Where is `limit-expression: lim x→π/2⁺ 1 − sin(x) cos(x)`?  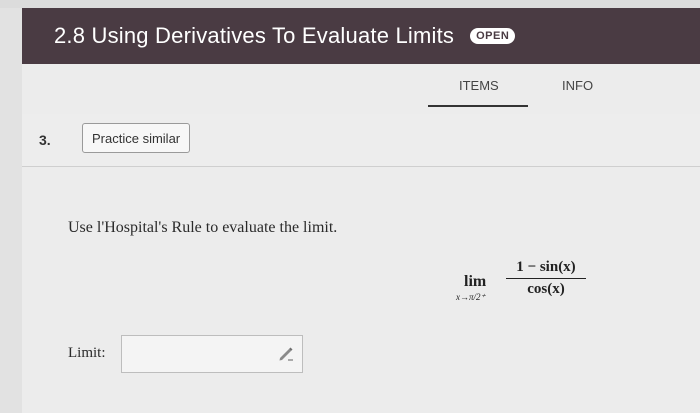 limit-expression: lim x→π/2⁺ 1 − sin(x) cos(x) is located at coordinates (532, 289).